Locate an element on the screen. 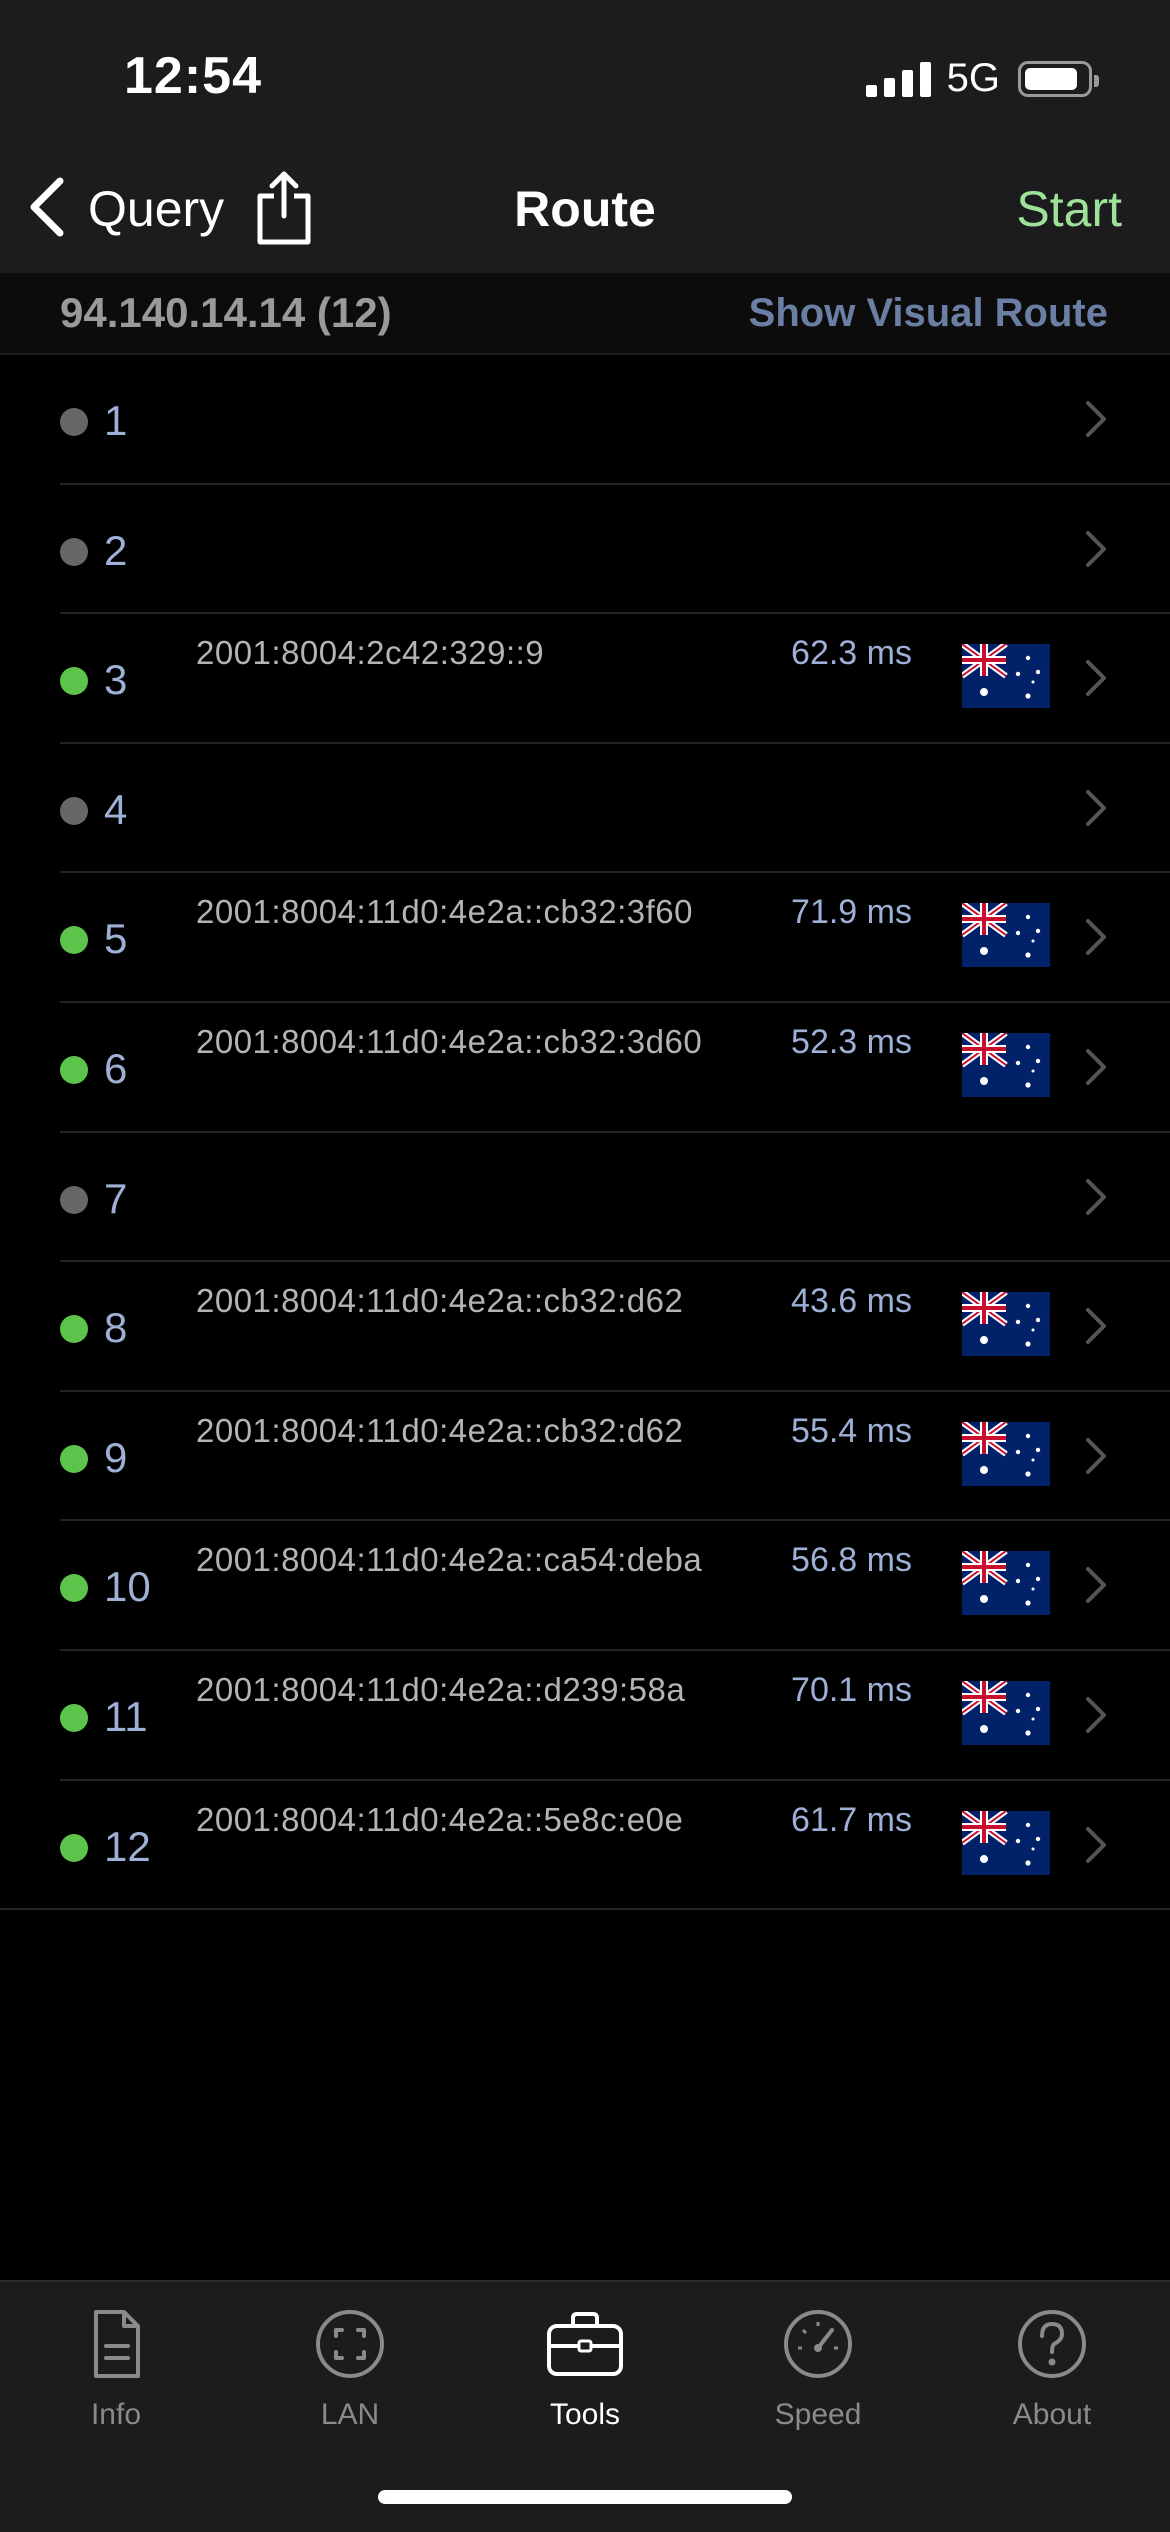 Image resolution: width=1170 pixels, height=2532 pixels. show-visual-route-link: Show Visual Route is located at coordinates (928, 313).